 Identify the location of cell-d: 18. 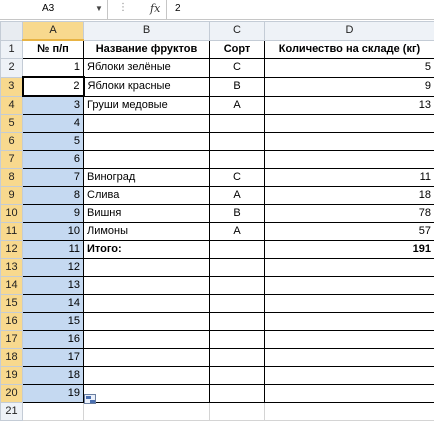
(349, 196).